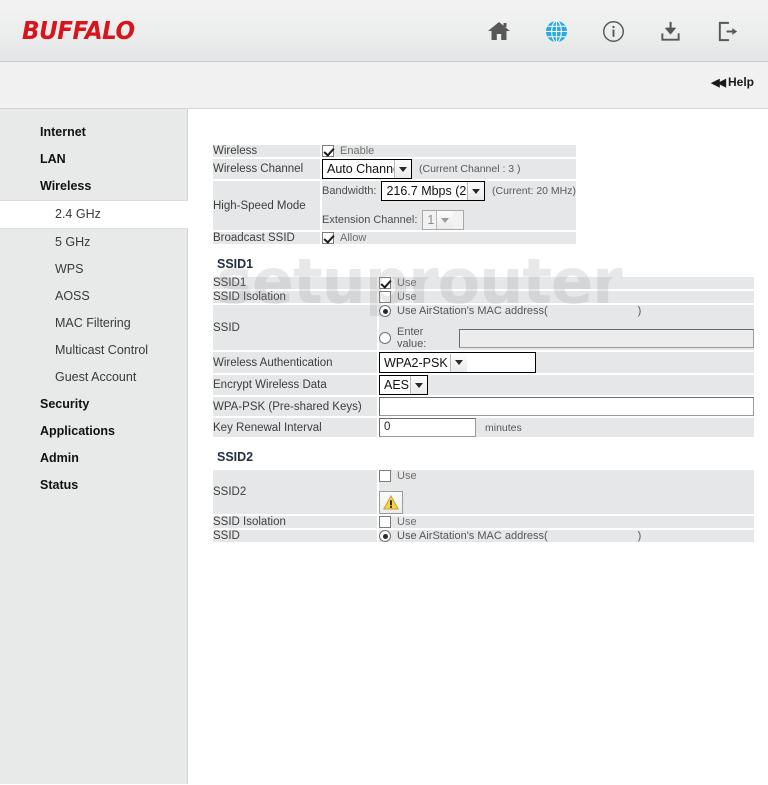 The height and width of the screenshot is (785, 768). I want to click on sidebar-item-5-ghz: 5 GHz, so click(93, 242).